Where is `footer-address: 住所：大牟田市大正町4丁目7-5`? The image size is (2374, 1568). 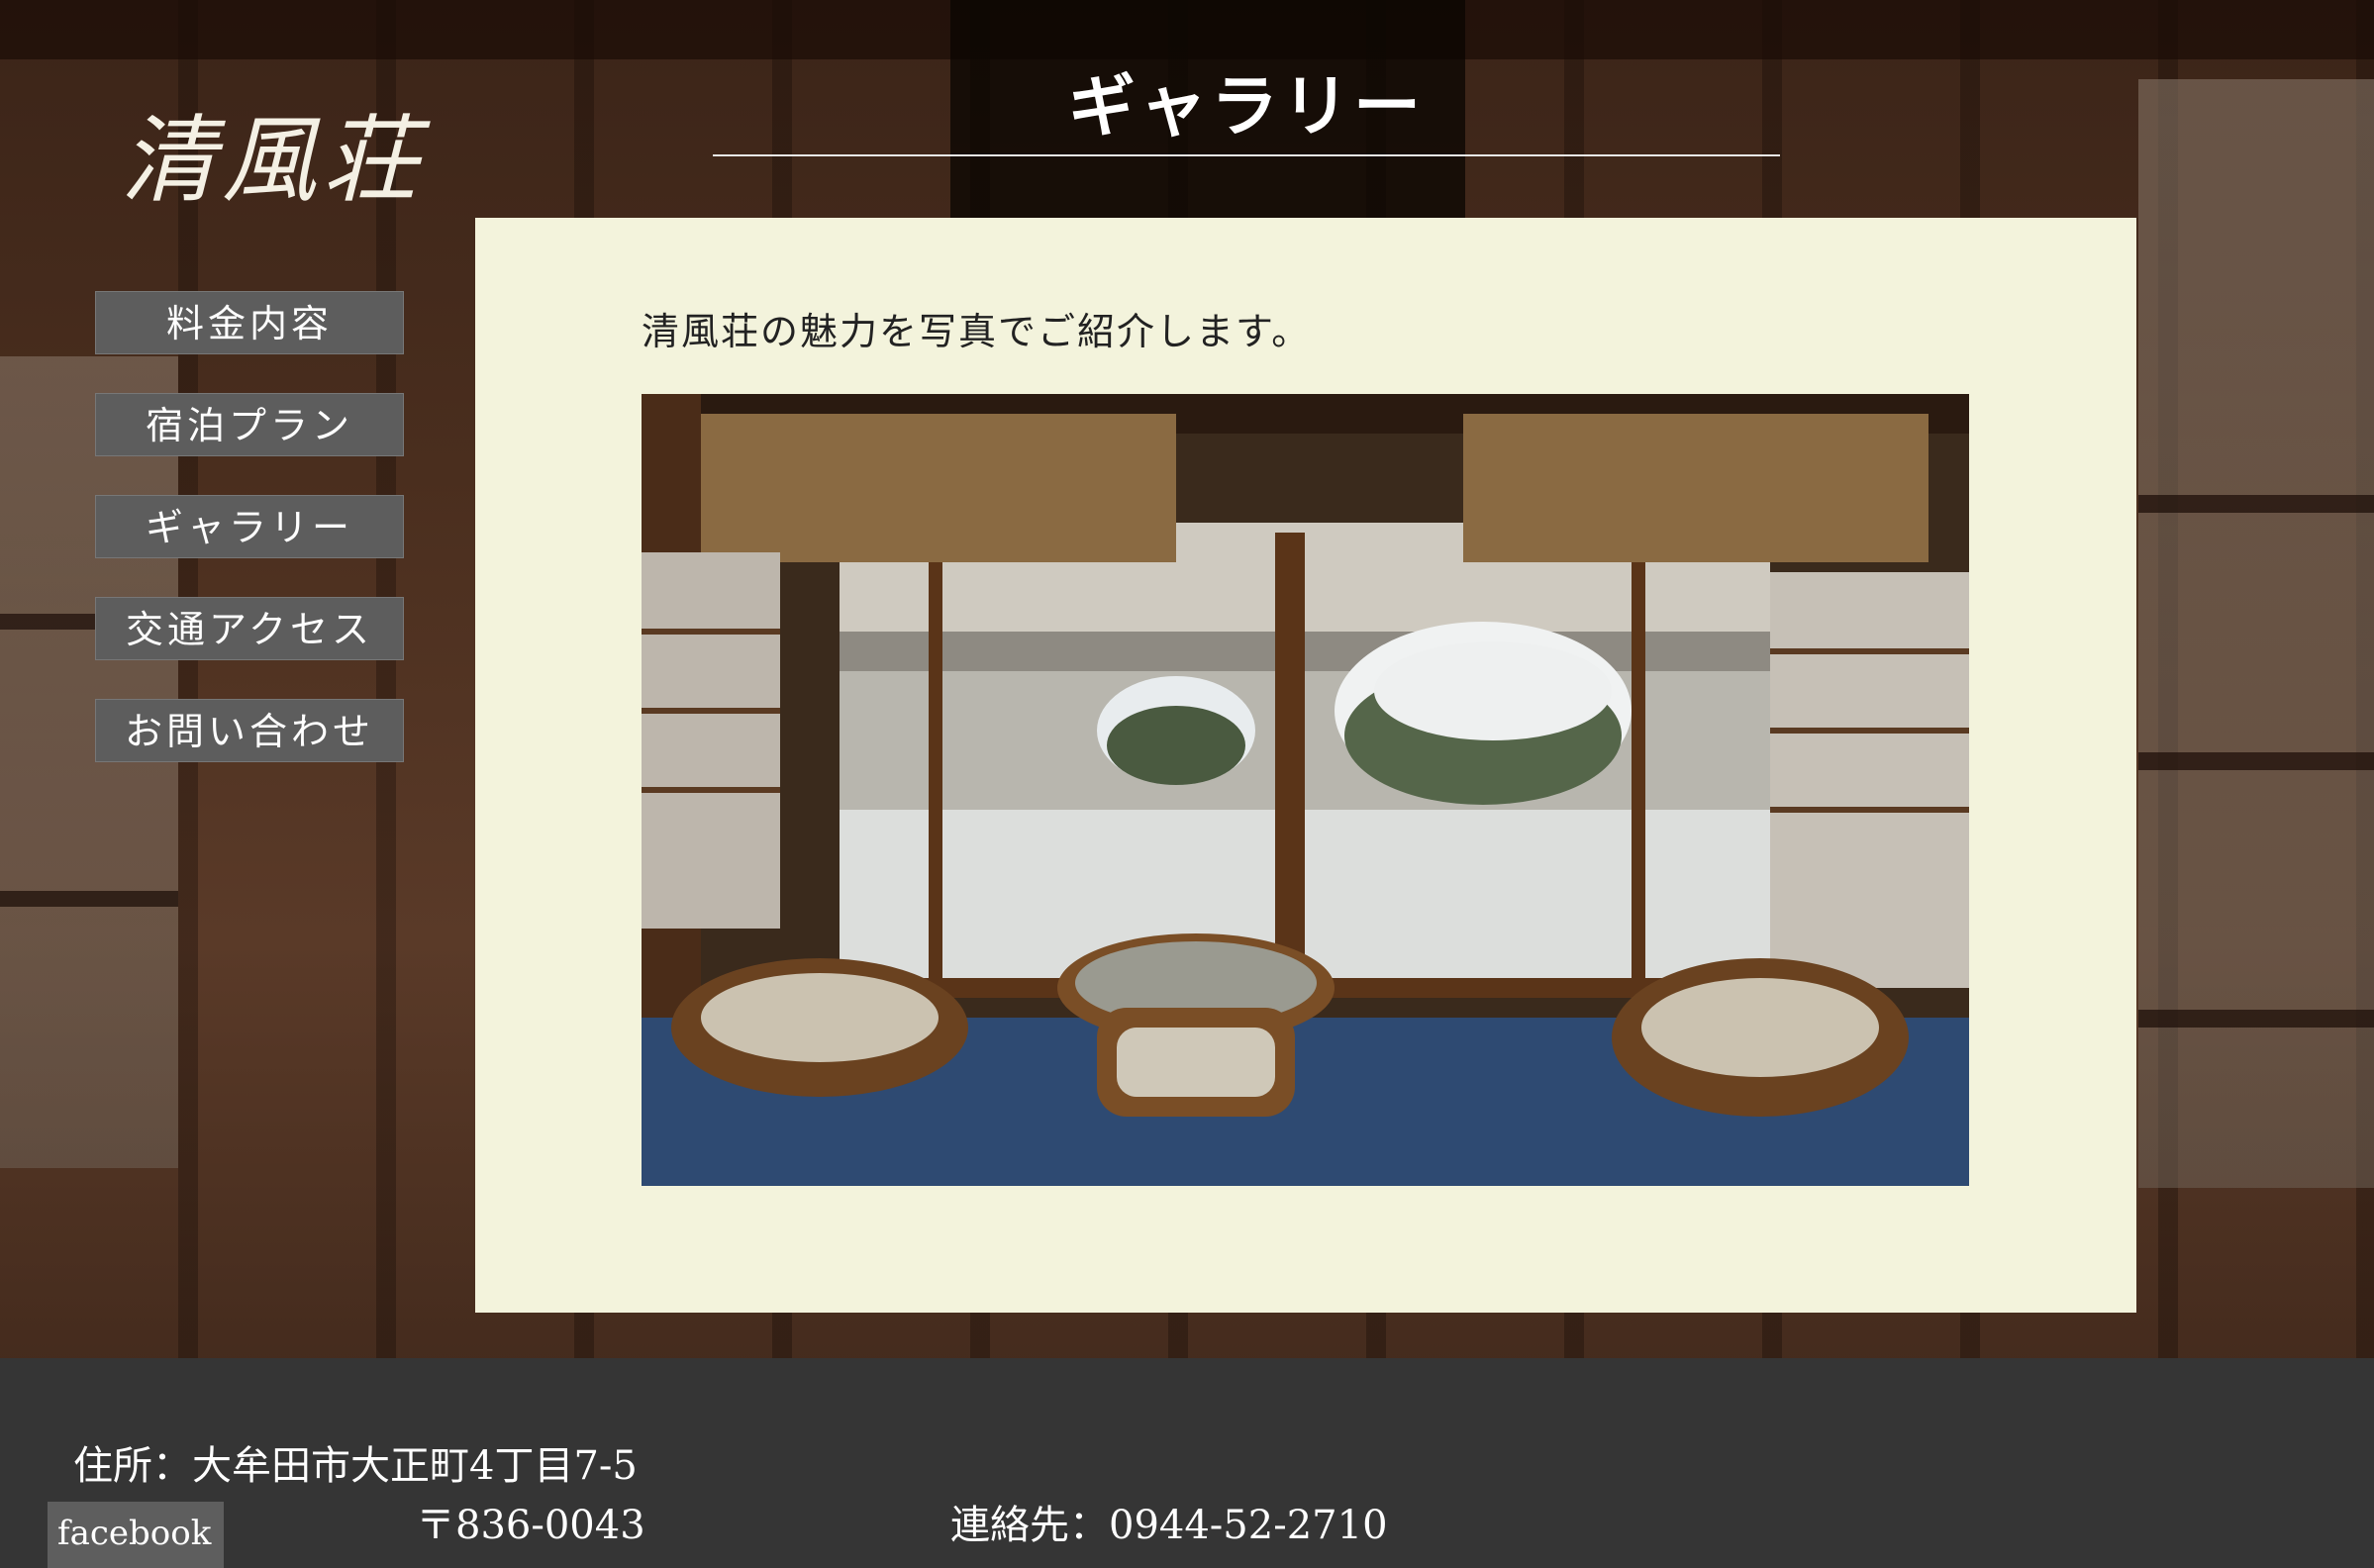
footer-address: 住所：大牟田市大正町4丁目7-5 is located at coordinates (355, 1466).